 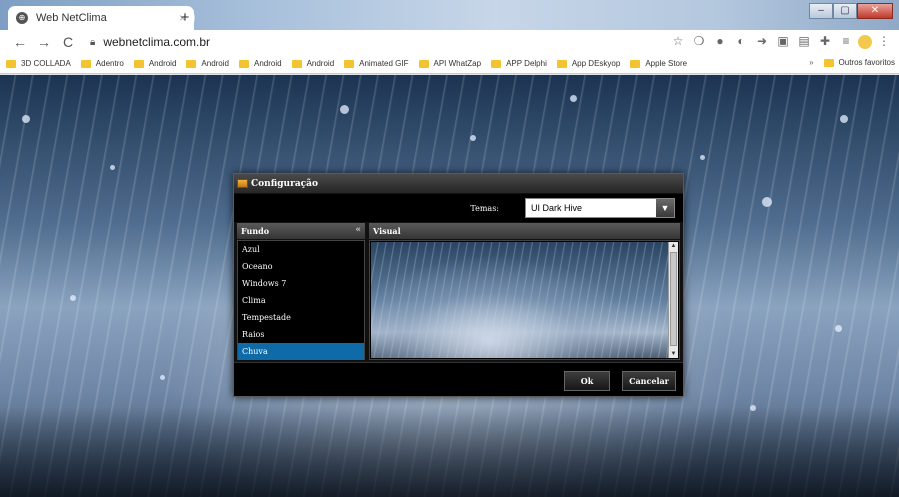 What do you see at coordinates (600, 208) in the screenshot?
I see `theme-select: UI Dark Hive ▼` at bounding box center [600, 208].